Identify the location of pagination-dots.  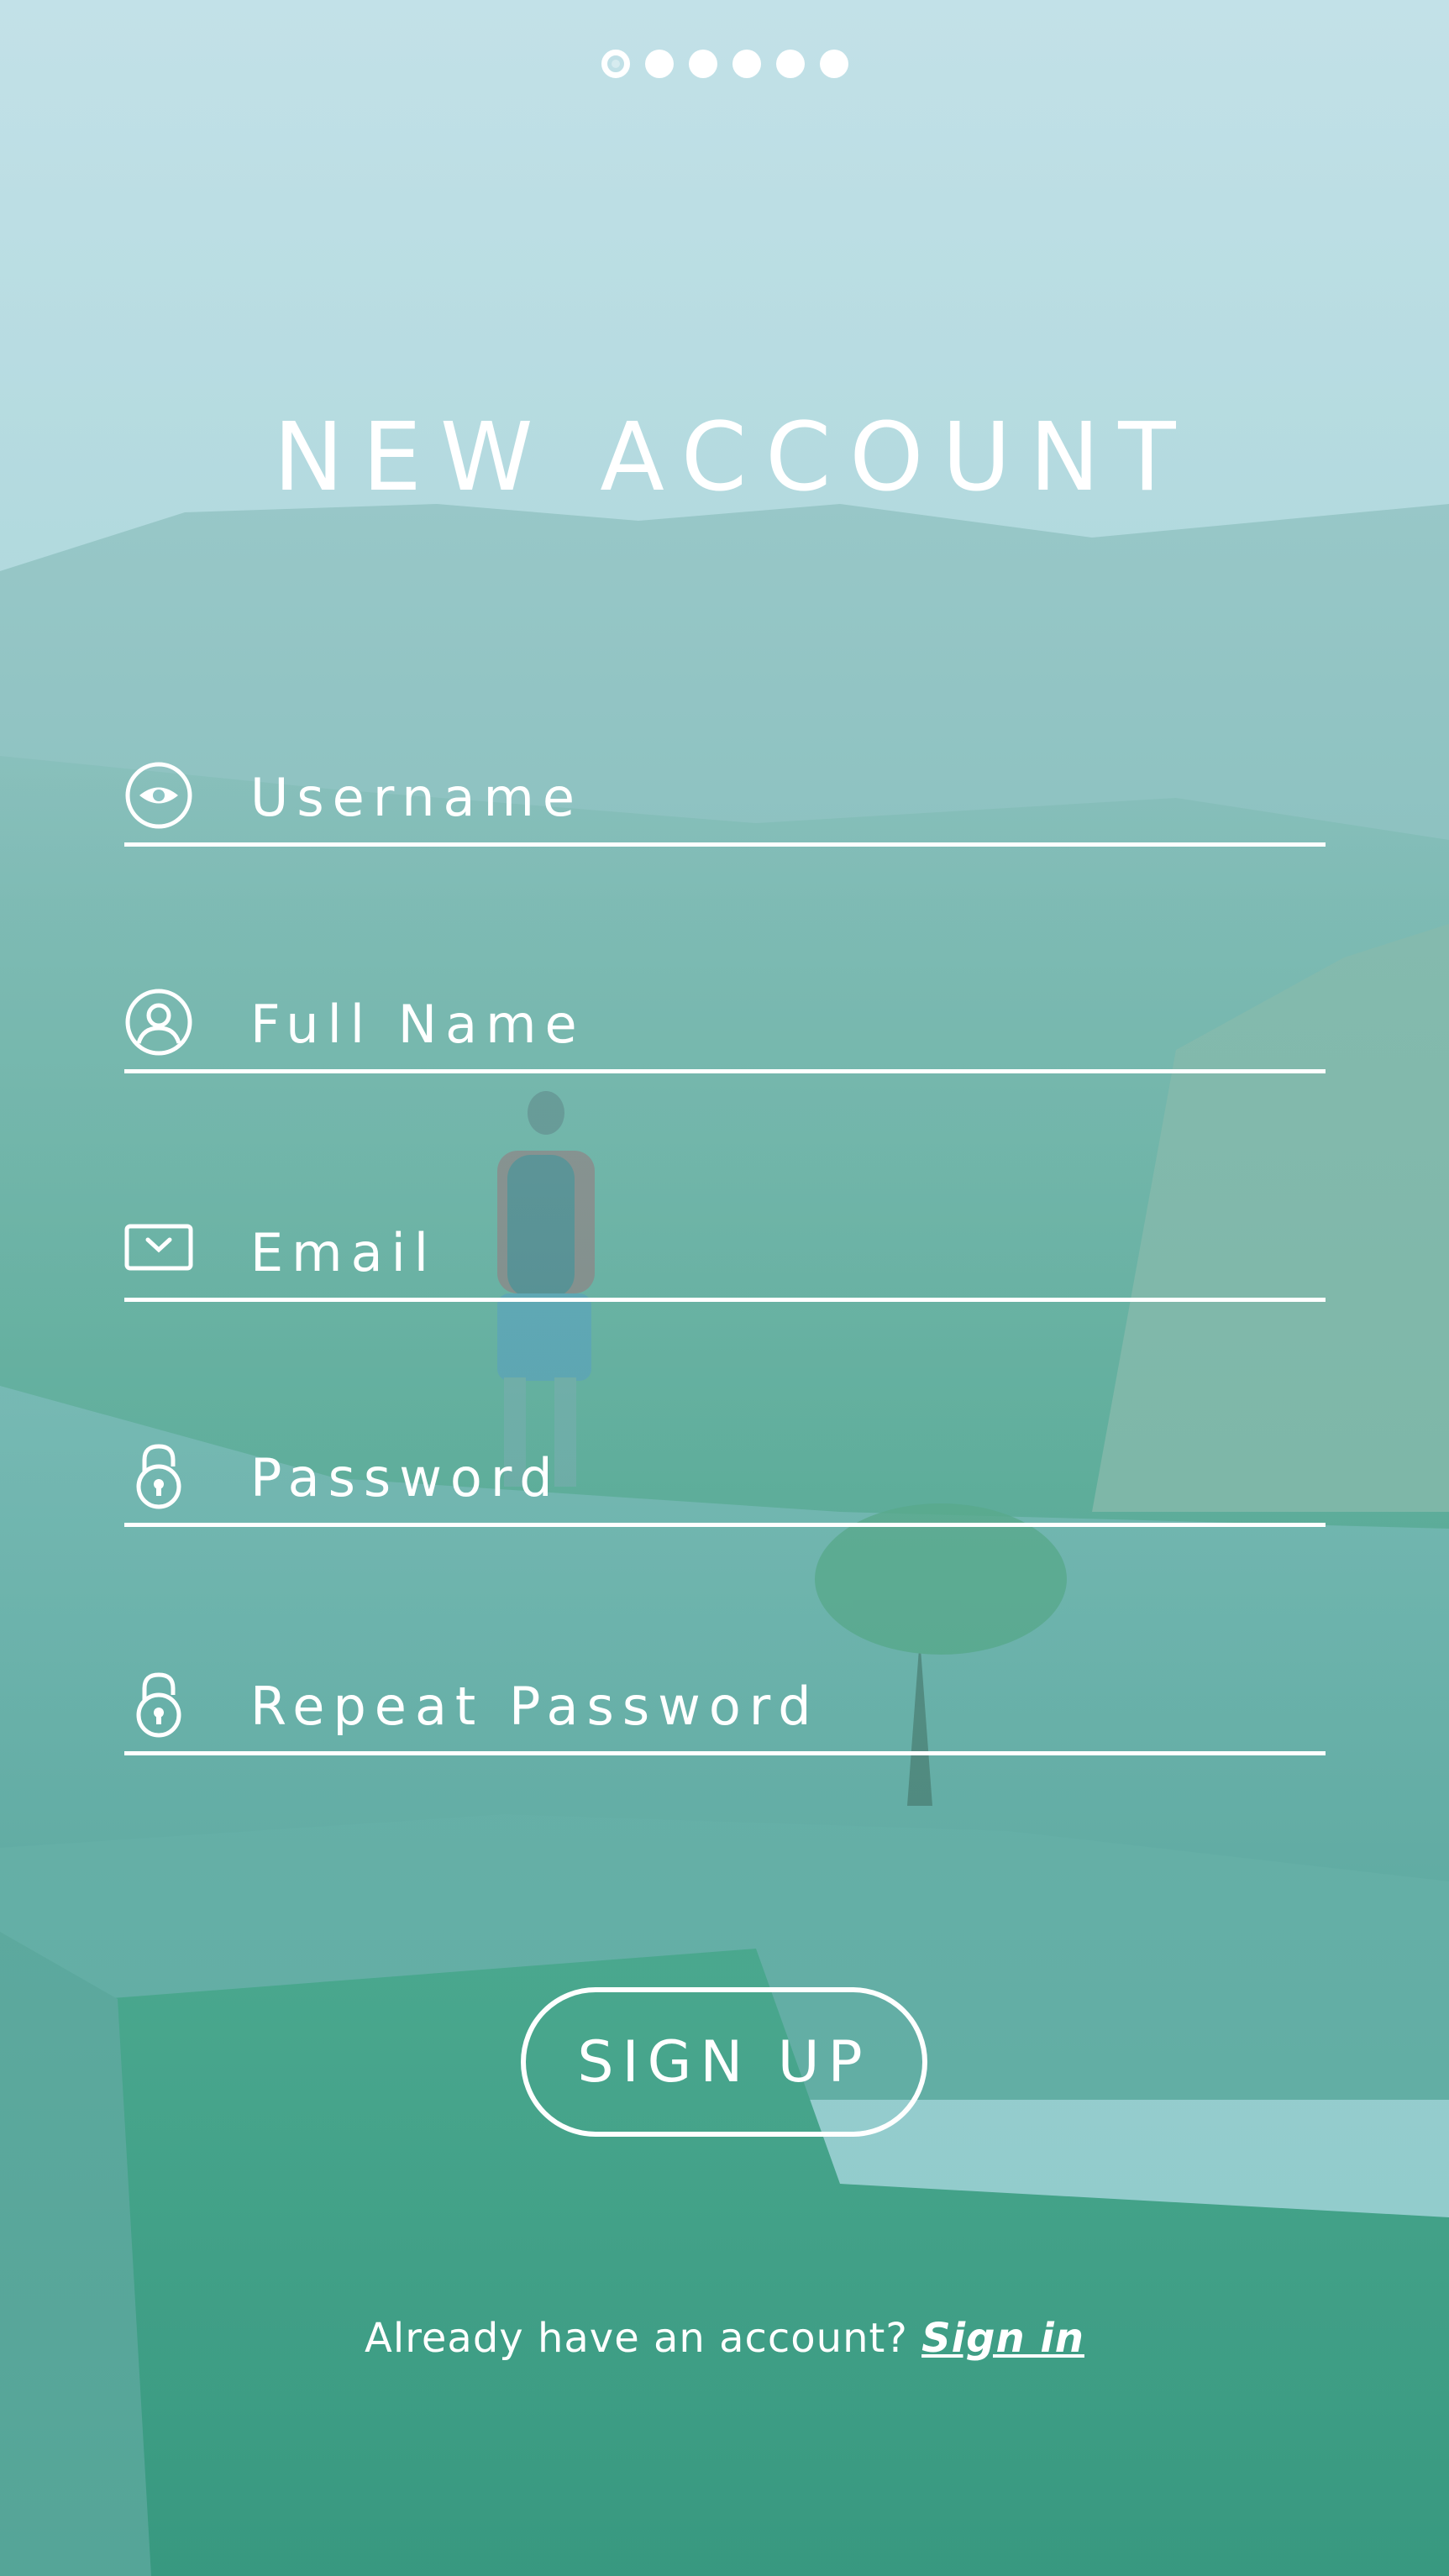
(724, 64).